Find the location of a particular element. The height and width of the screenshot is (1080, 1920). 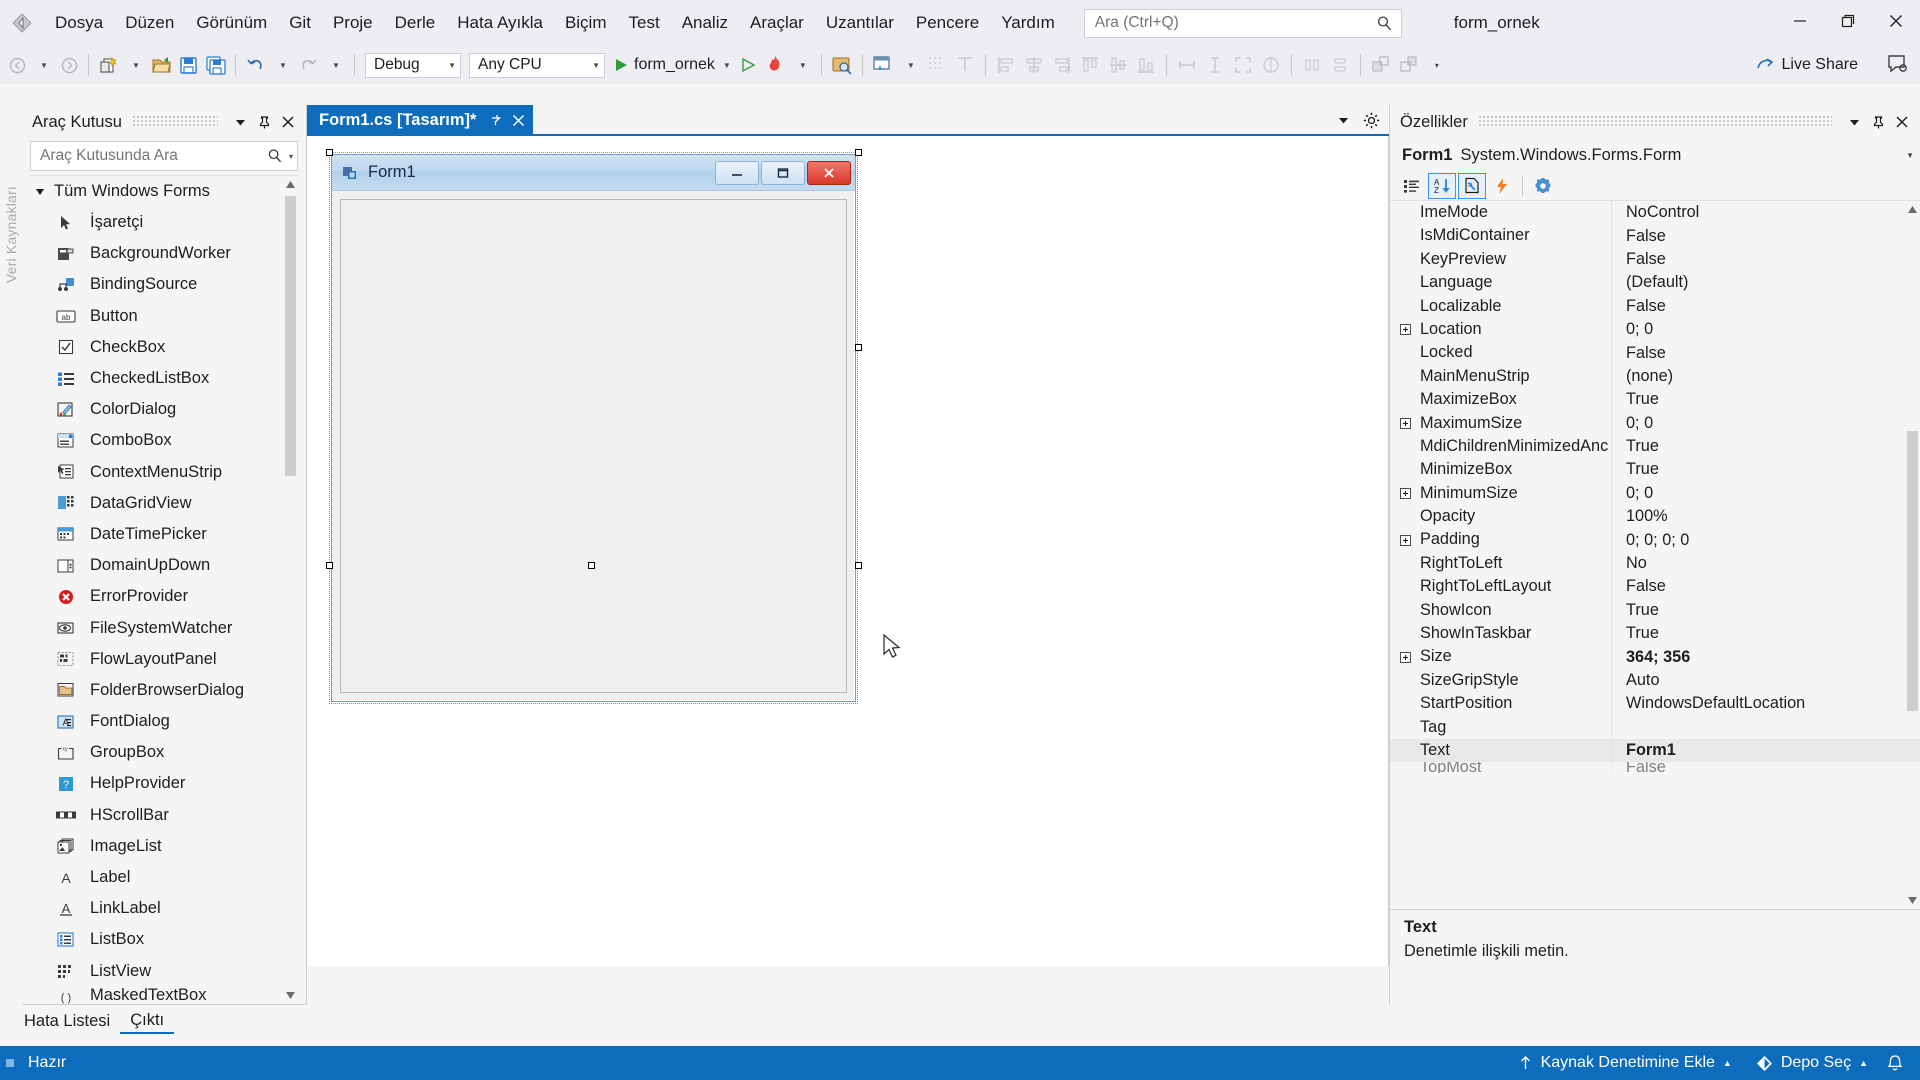

document-tab-close-icon is located at coordinates (518, 120).